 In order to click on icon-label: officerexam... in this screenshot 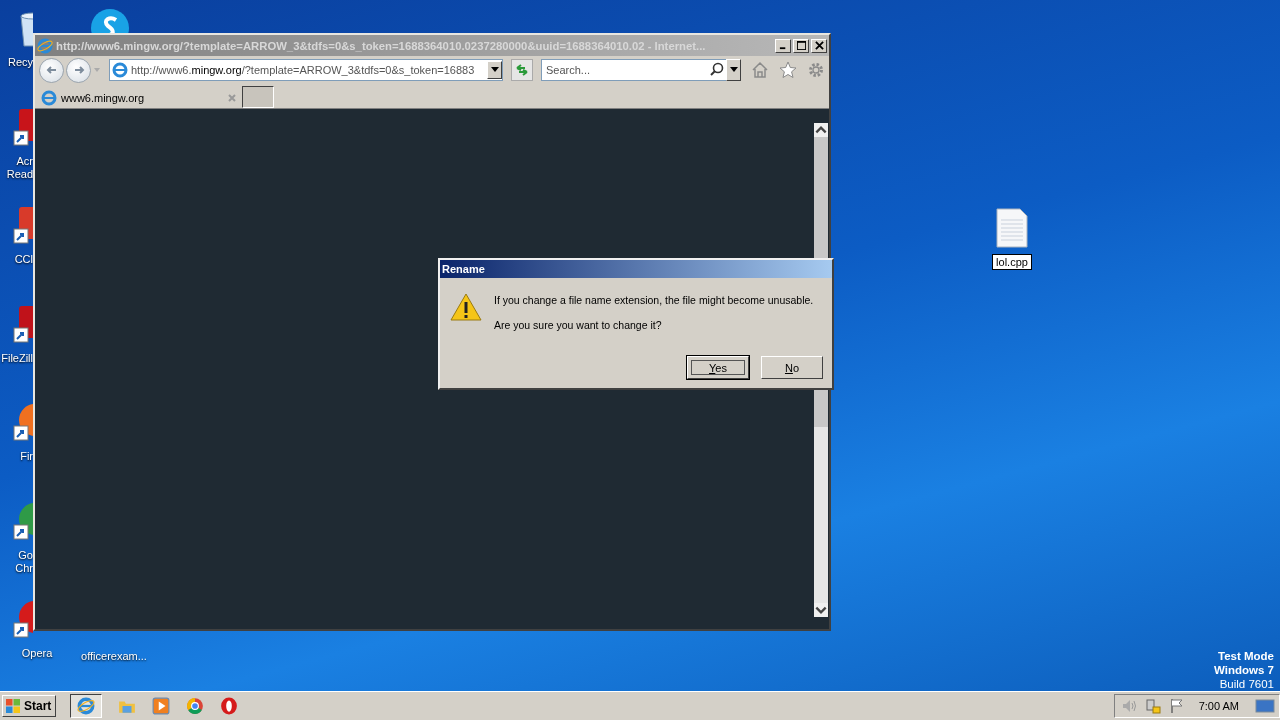, I will do `click(114, 656)`.